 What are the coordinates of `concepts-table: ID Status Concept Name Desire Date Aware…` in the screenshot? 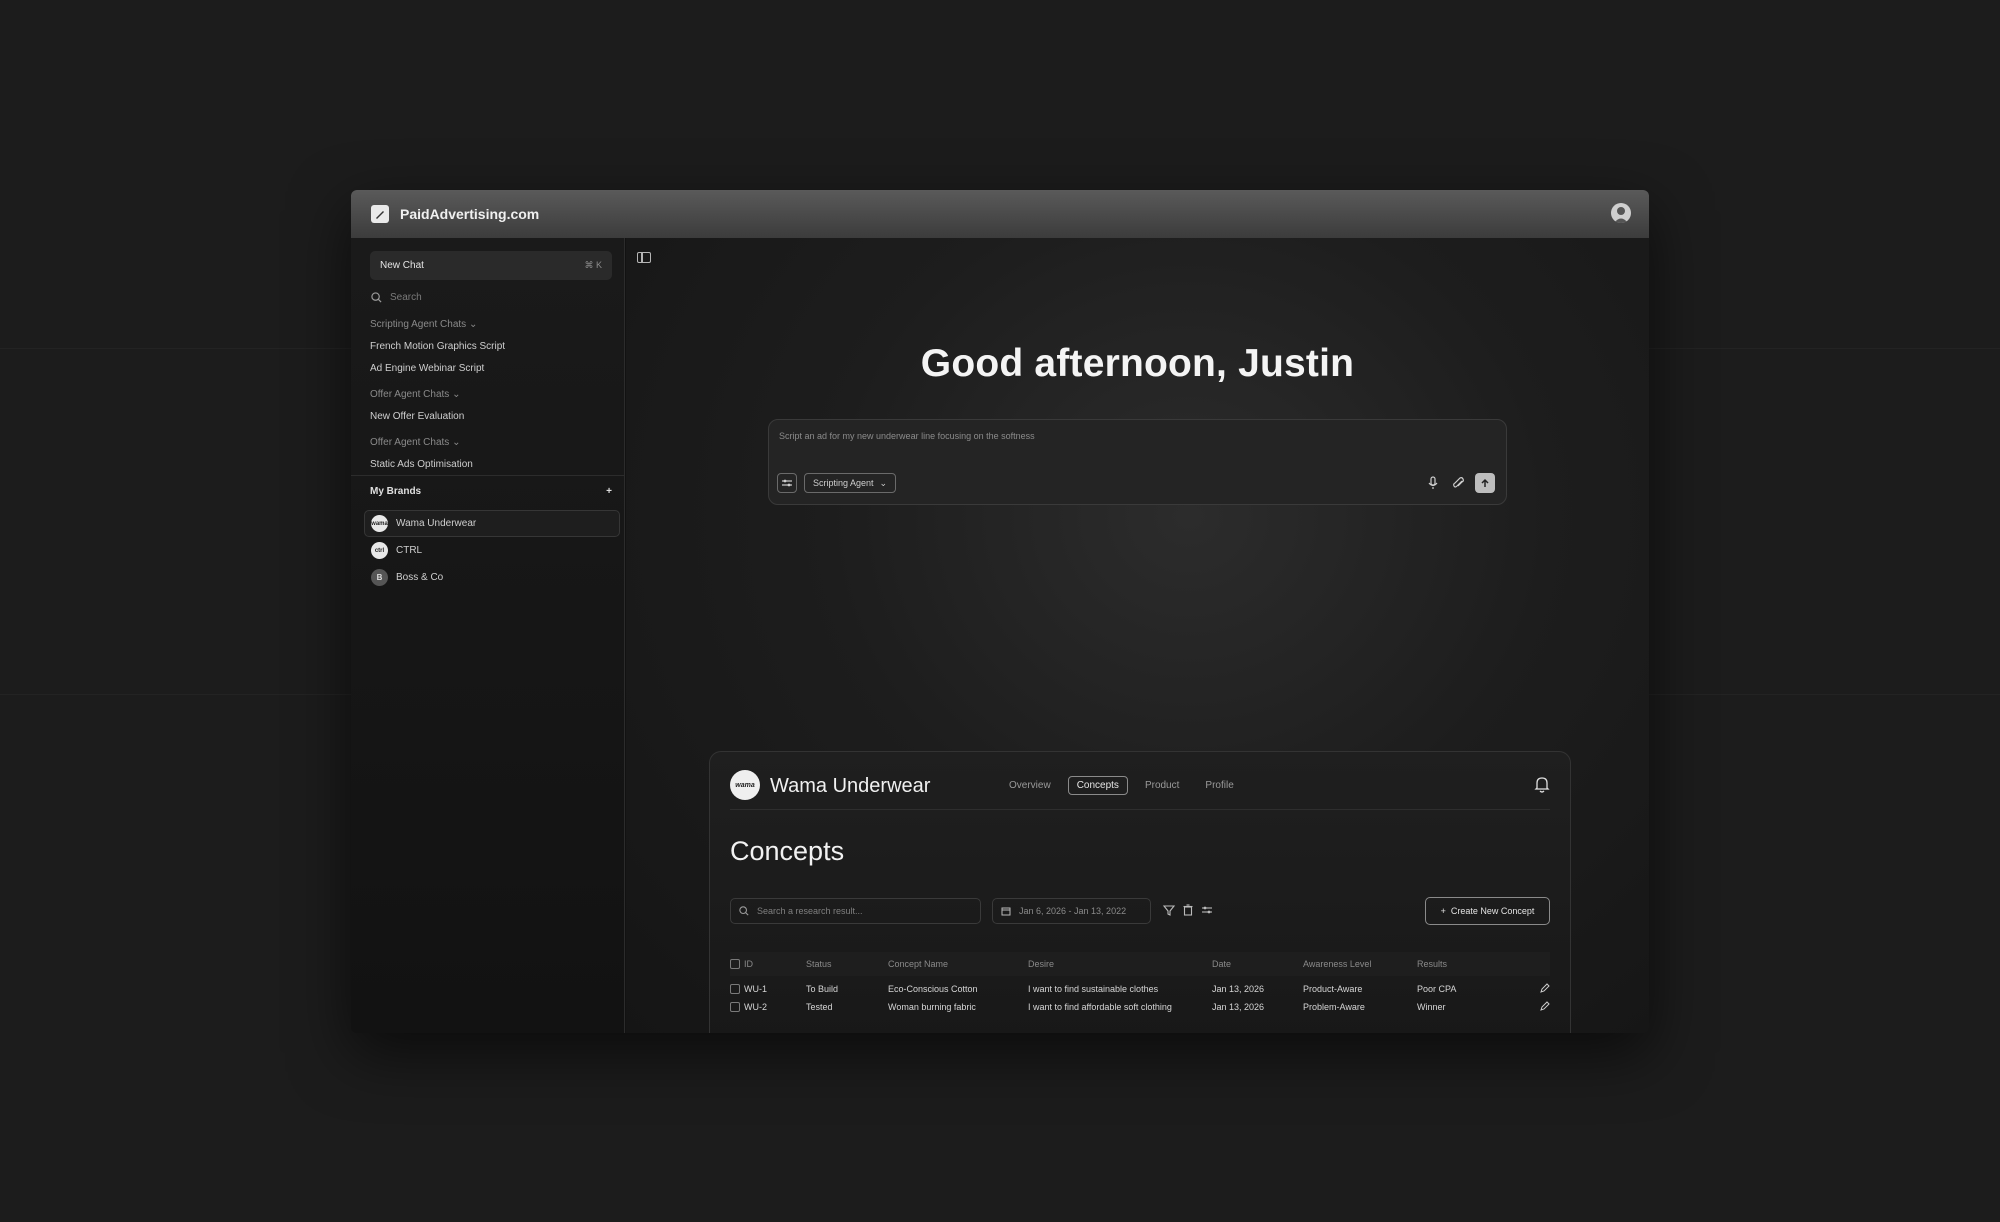 It's located at (1140, 984).